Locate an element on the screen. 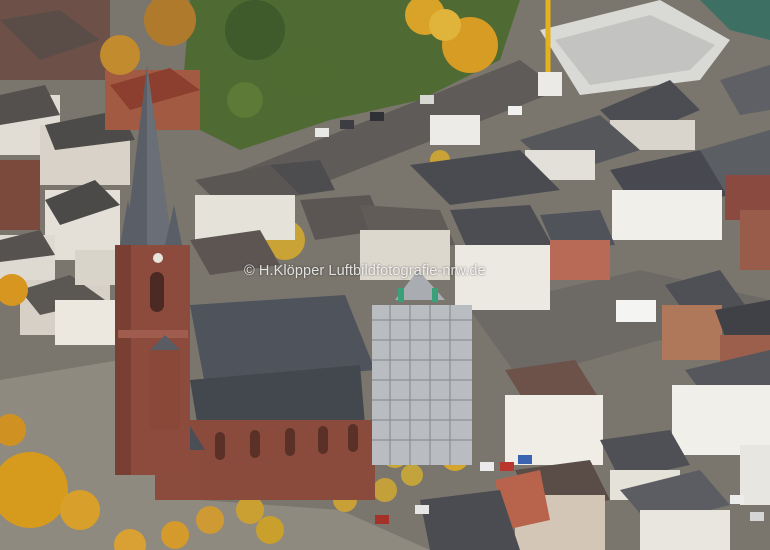 The image size is (770, 550). church-clock is located at coordinates (158, 258).